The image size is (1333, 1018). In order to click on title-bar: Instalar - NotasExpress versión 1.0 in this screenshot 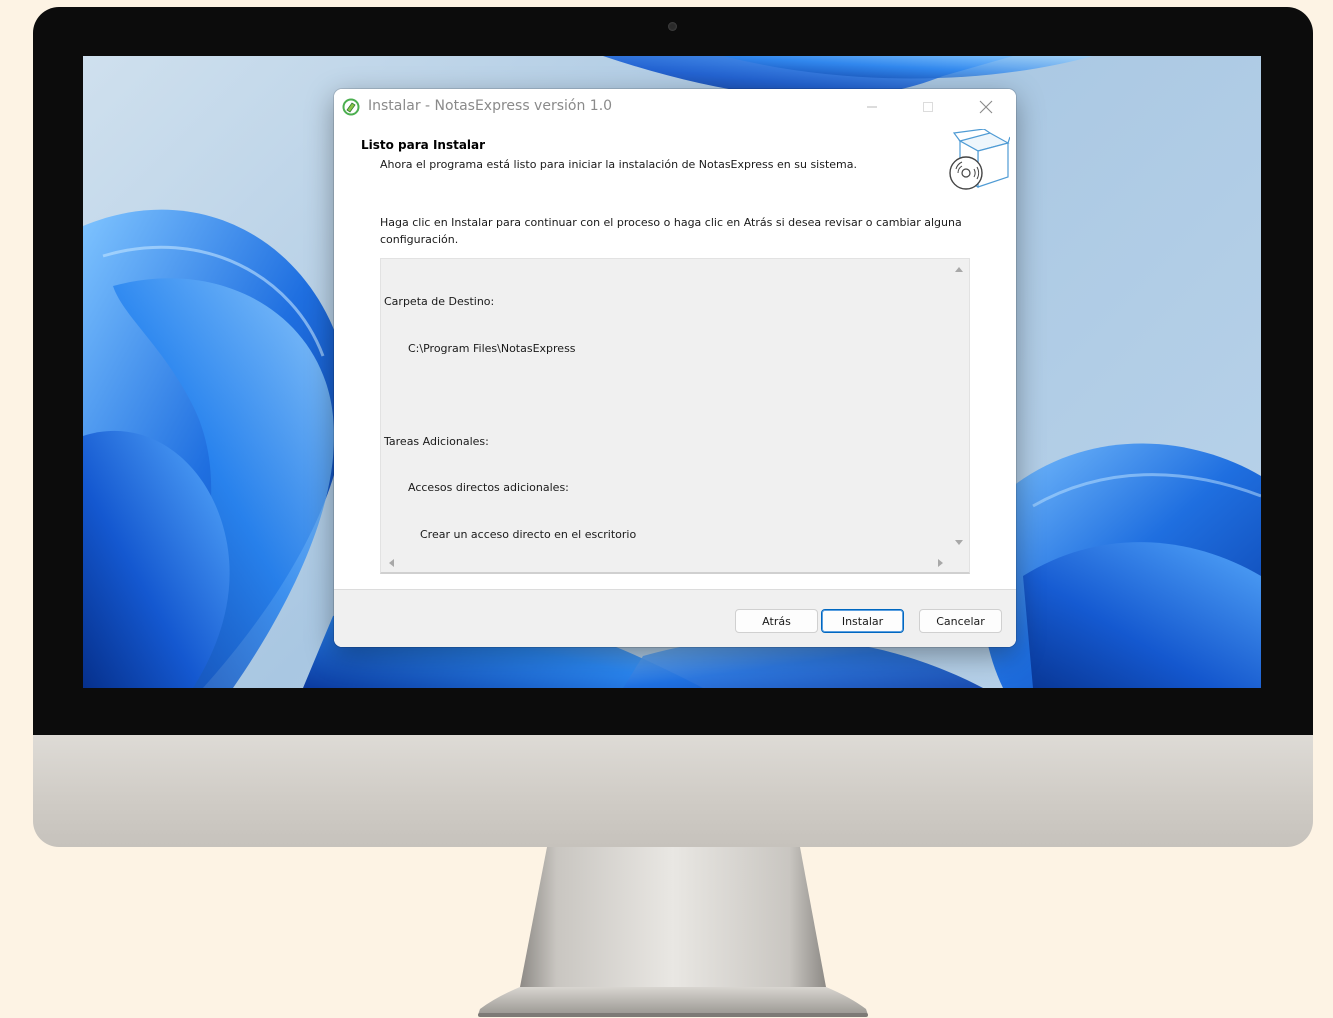, I will do `click(675, 107)`.